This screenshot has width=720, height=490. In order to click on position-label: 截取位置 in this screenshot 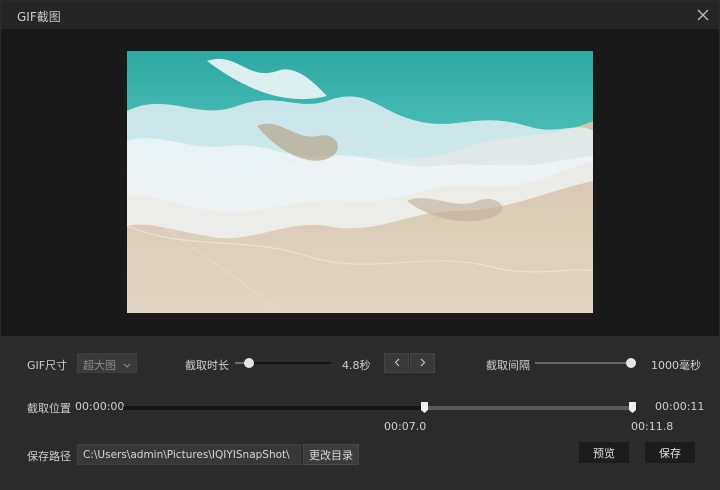, I will do `click(49, 408)`.